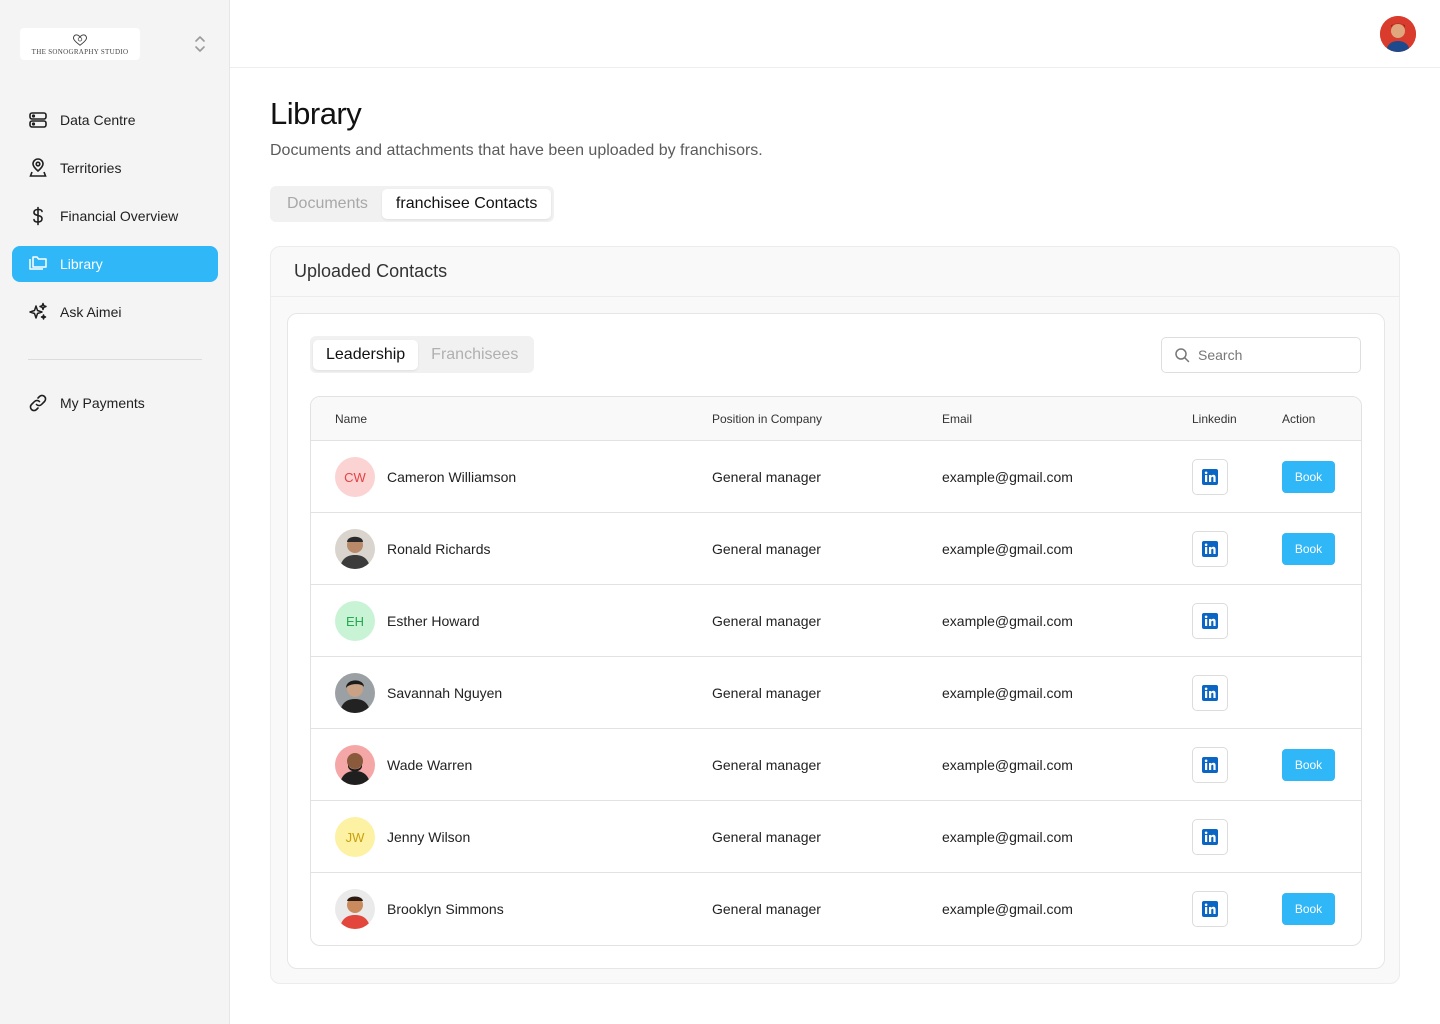 The height and width of the screenshot is (1024, 1440). I want to click on avatar: CW, so click(355, 477).